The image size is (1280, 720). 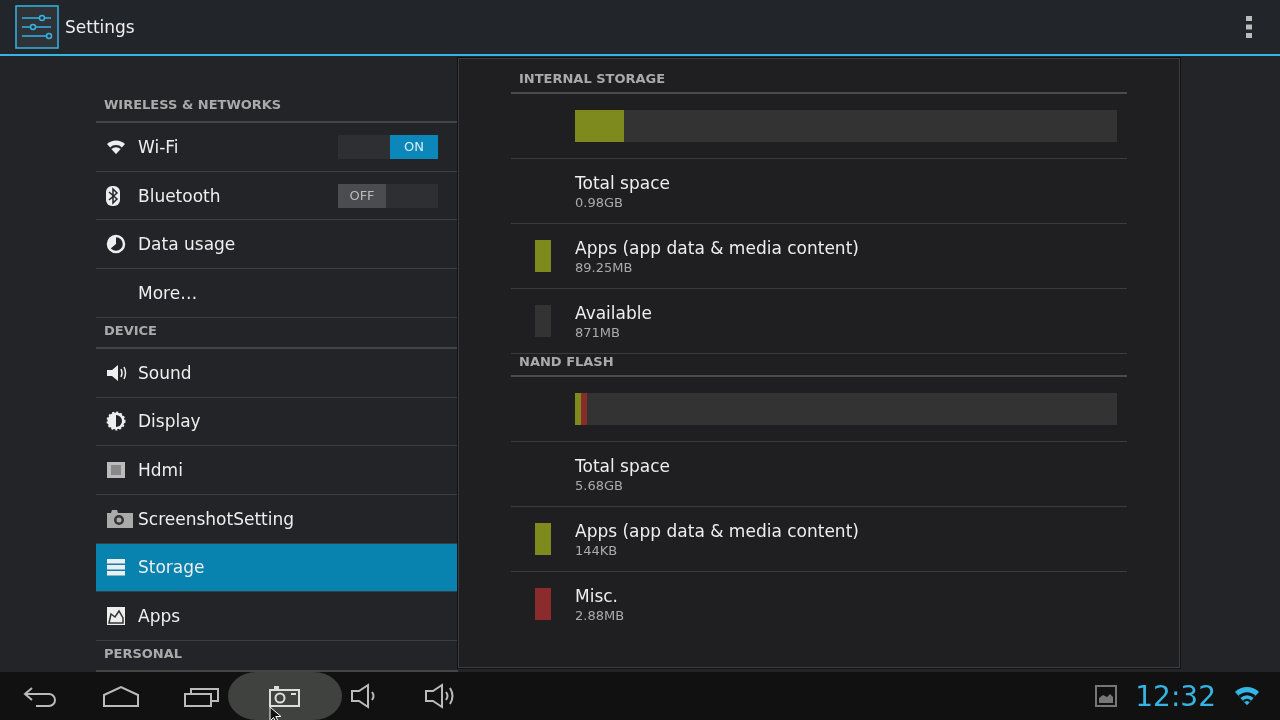 What do you see at coordinates (116, 616) in the screenshot?
I see `picture-icon` at bounding box center [116, 616].